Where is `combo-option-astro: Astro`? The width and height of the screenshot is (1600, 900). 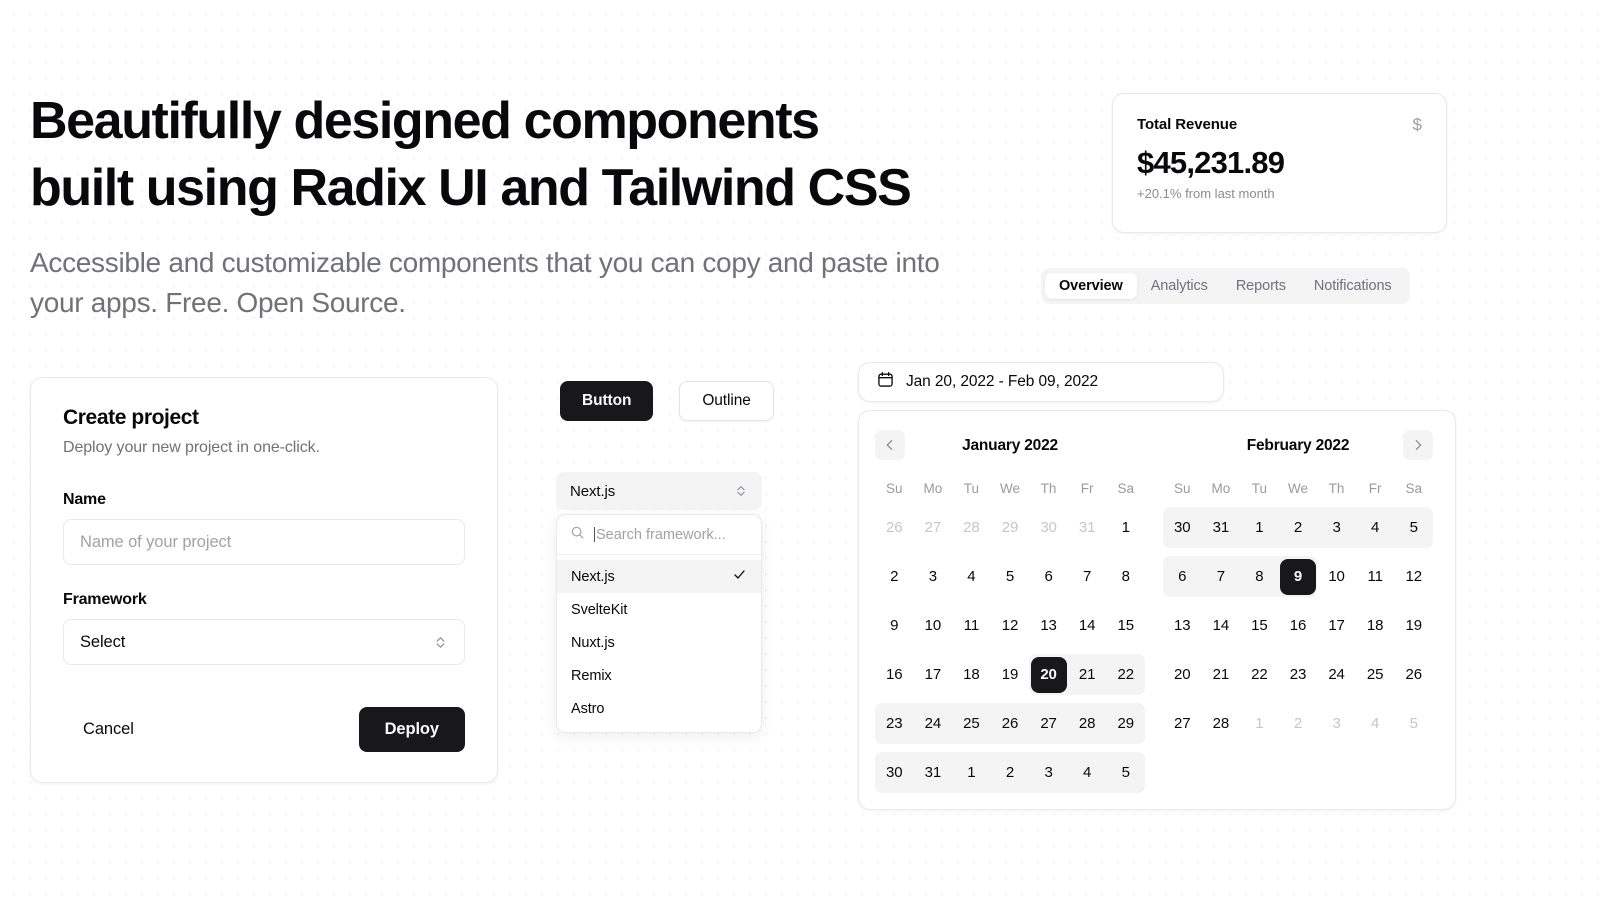
combo-option-astro: Astro is located at coordinates (659, 708).